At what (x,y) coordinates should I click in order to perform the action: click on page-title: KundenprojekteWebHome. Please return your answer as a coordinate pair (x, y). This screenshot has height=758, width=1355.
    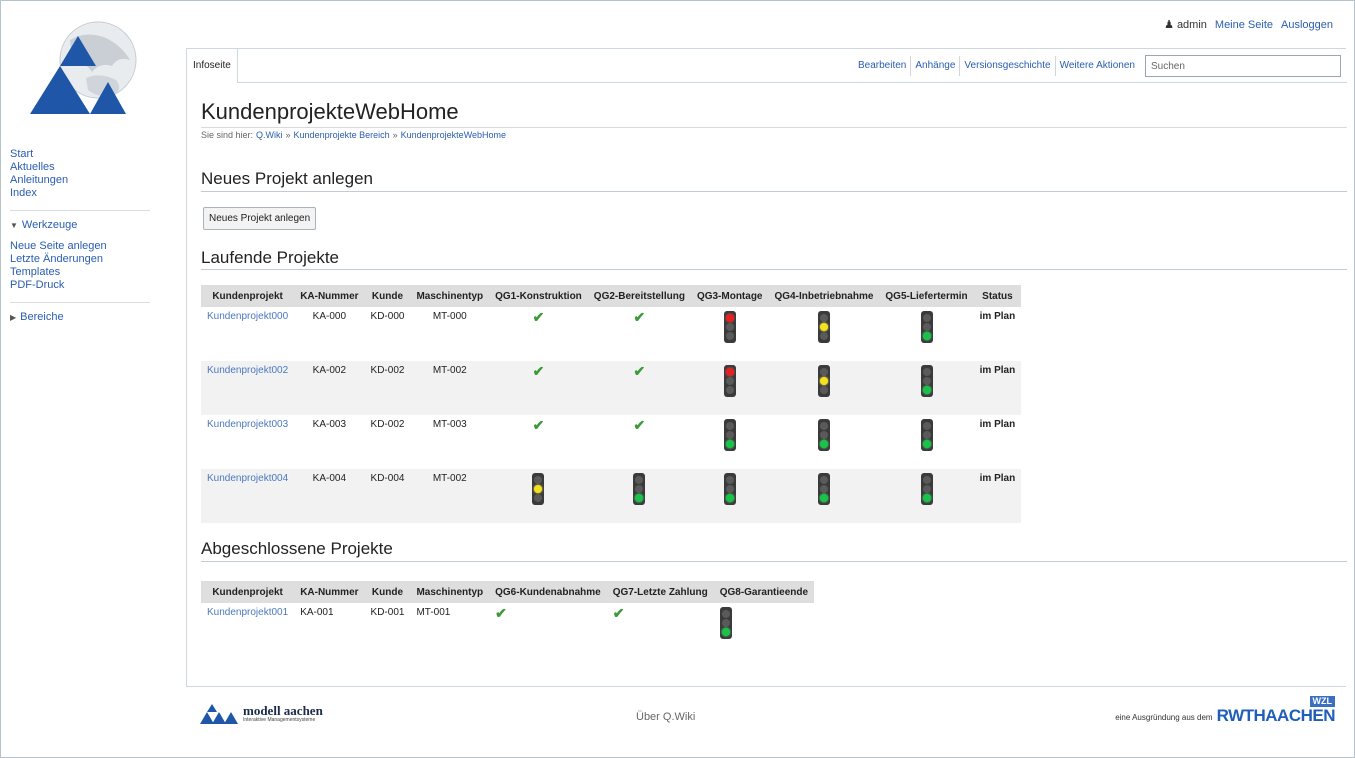
    Looking at the image, I should click on (330, 111).